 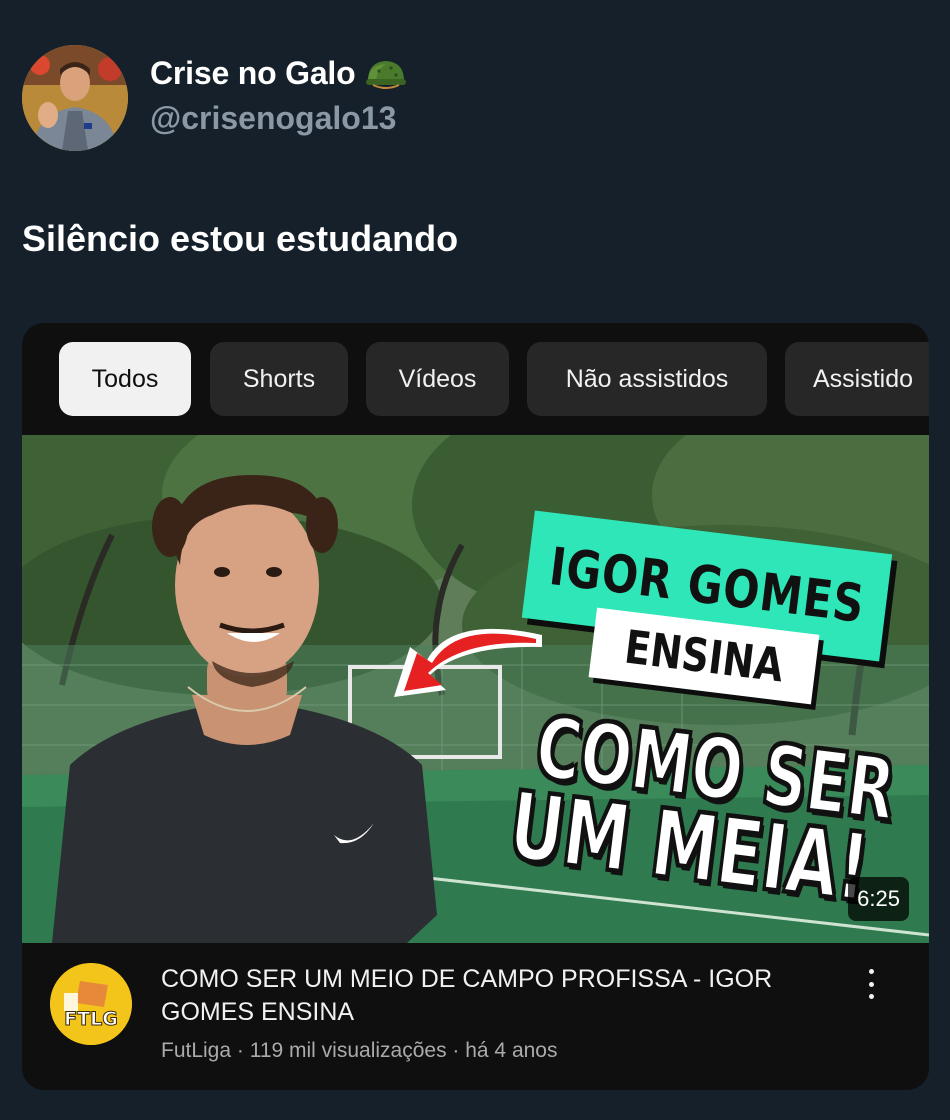 I want to click on more-options-icon, so click(x=871, y=984).